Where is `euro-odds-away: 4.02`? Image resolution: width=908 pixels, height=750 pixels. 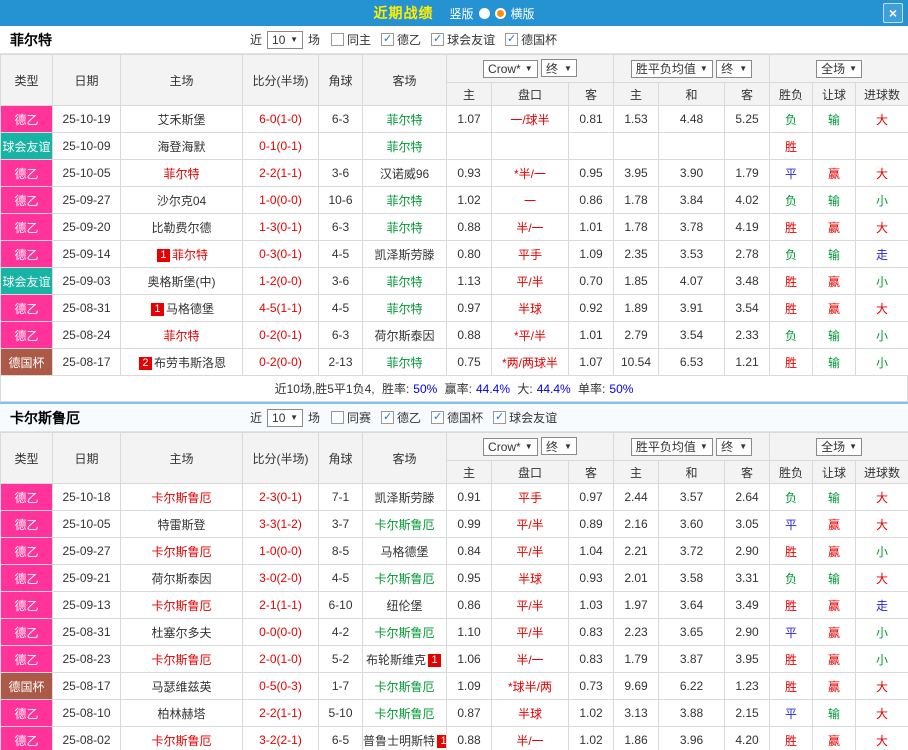
euro-odds-away: 4.02 is located at coordinates (747, 200).